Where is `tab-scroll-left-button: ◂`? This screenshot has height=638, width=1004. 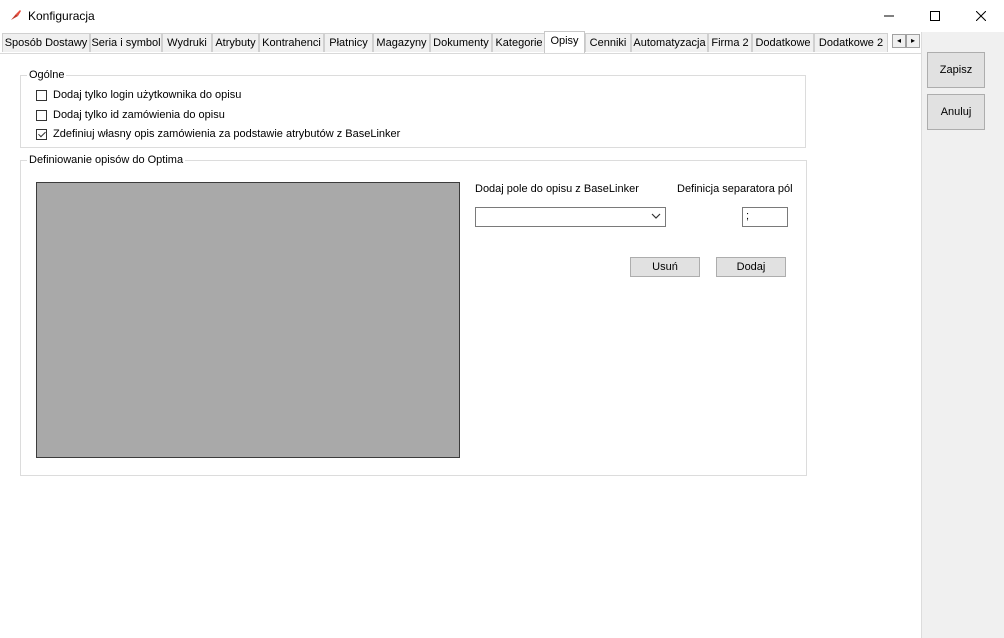
tab-scroll-left-button: ◂ is located at coordinates (899, 41).